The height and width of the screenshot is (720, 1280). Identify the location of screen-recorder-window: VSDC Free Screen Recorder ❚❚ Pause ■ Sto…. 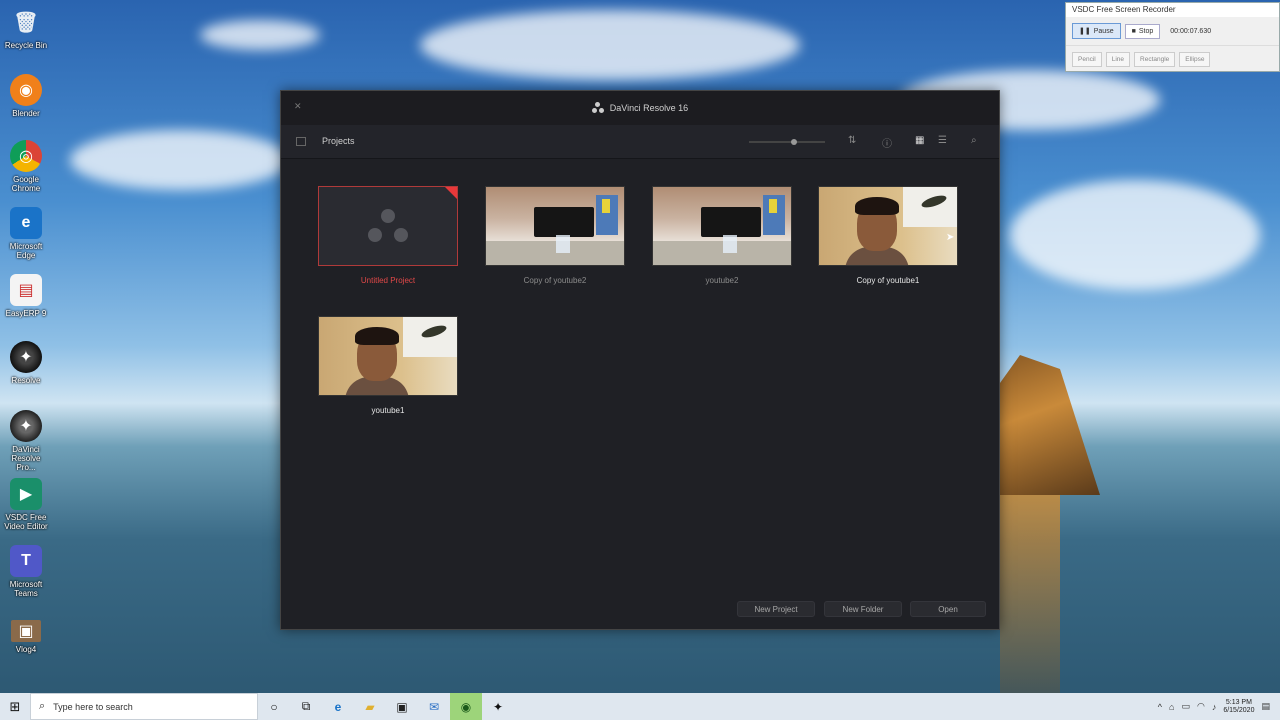
(1172, 37).